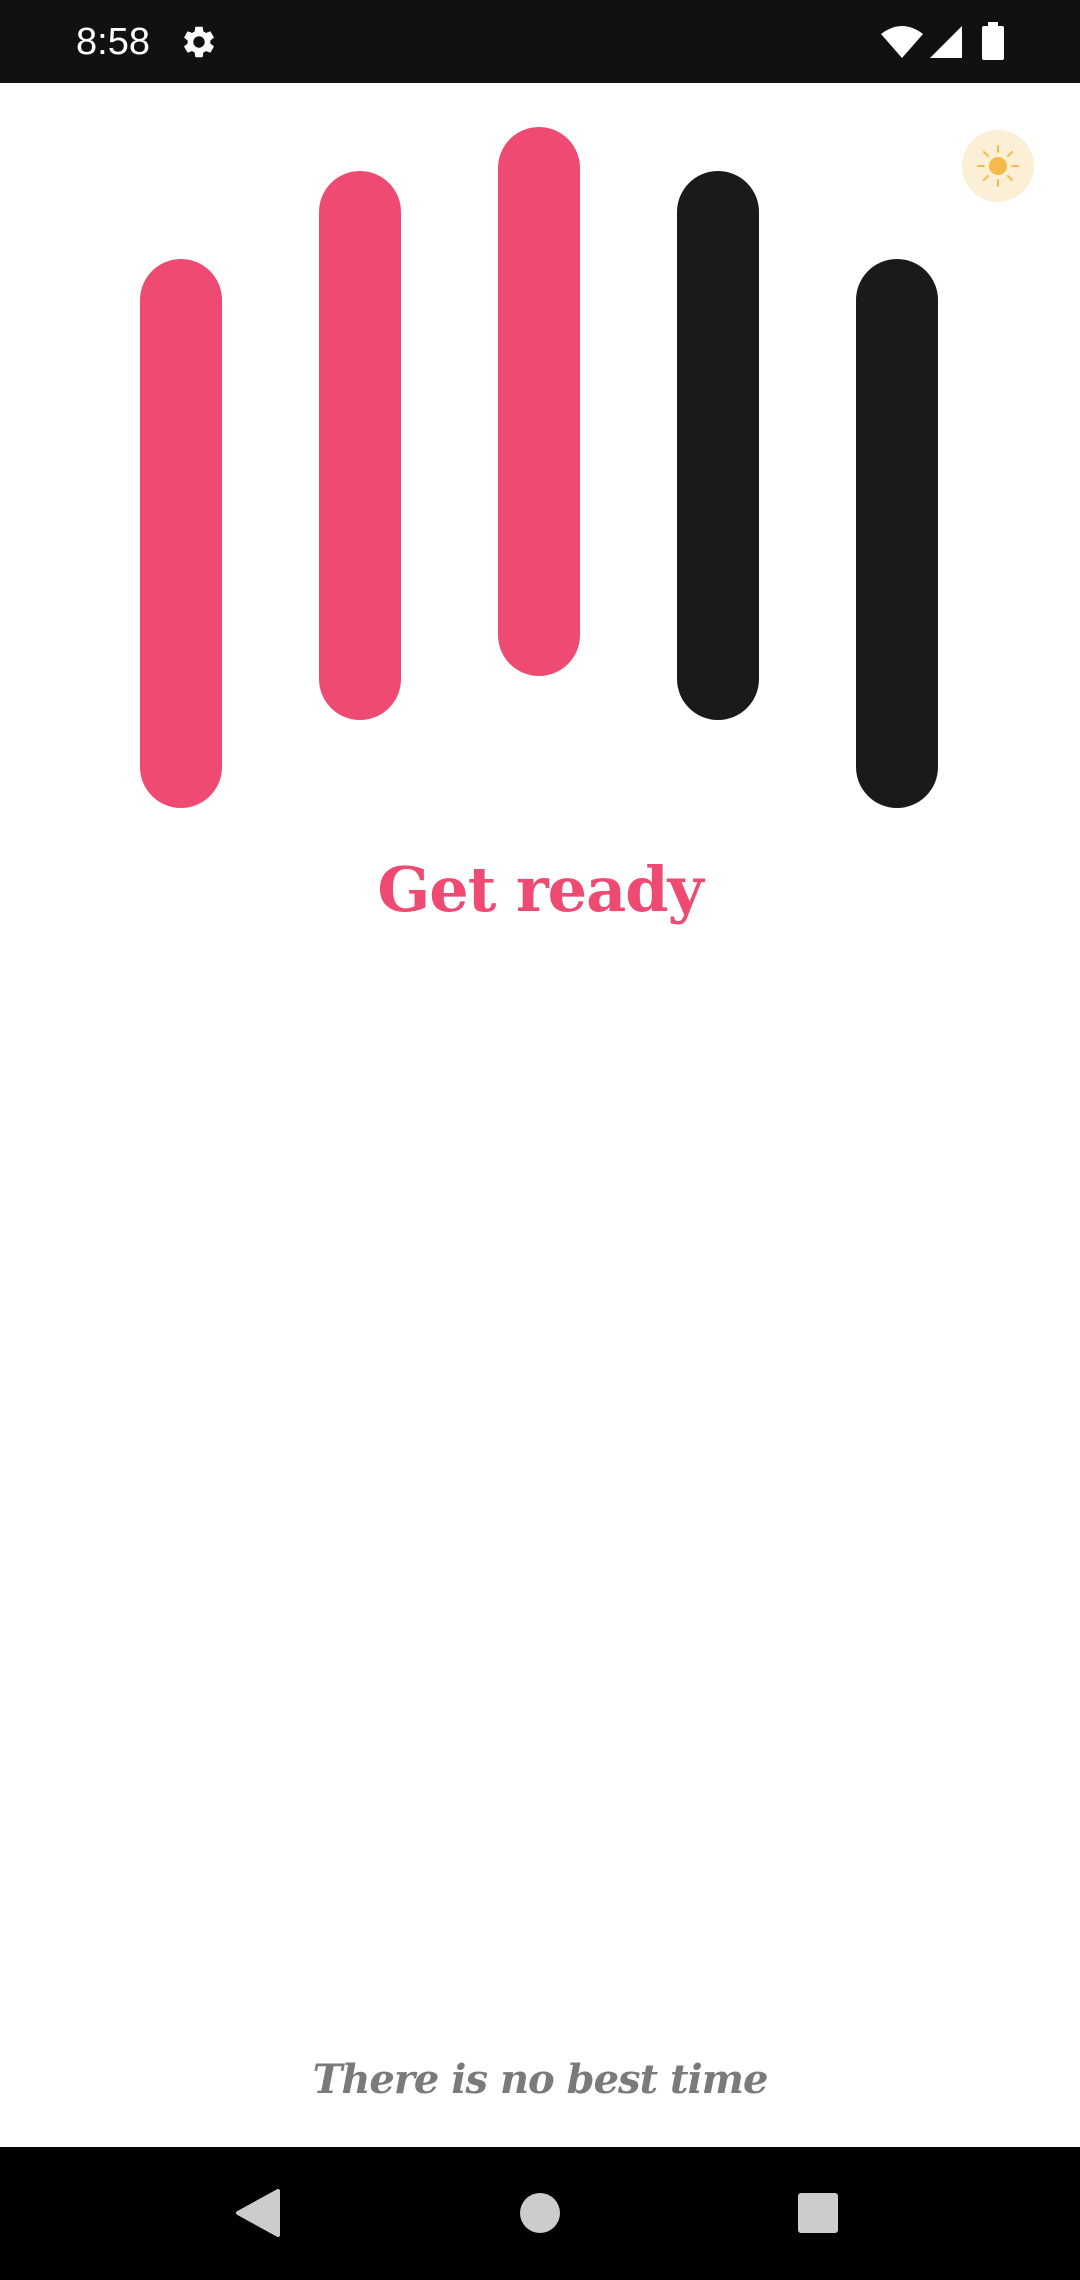  I want to click on wifi-icon, so click(902, 42).